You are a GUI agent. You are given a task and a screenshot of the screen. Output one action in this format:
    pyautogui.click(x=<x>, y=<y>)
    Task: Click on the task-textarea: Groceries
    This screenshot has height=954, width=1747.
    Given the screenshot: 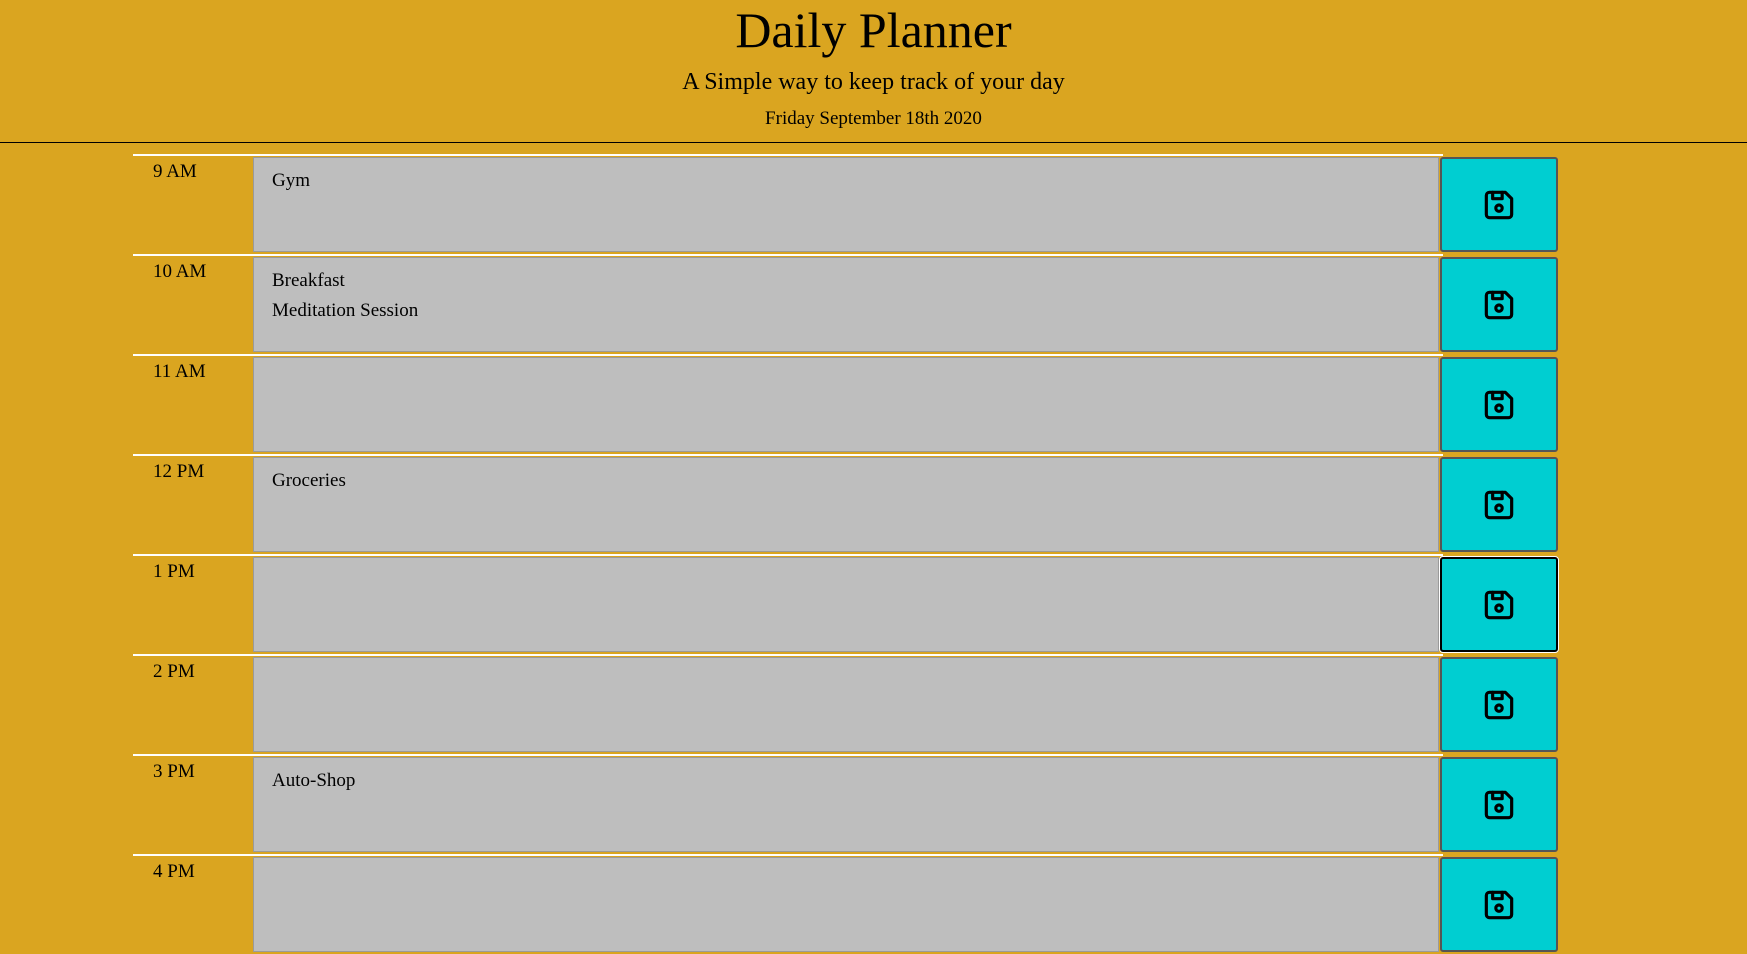 What is the action you would take?
    pyautogui.click(x=846, y=504)
    